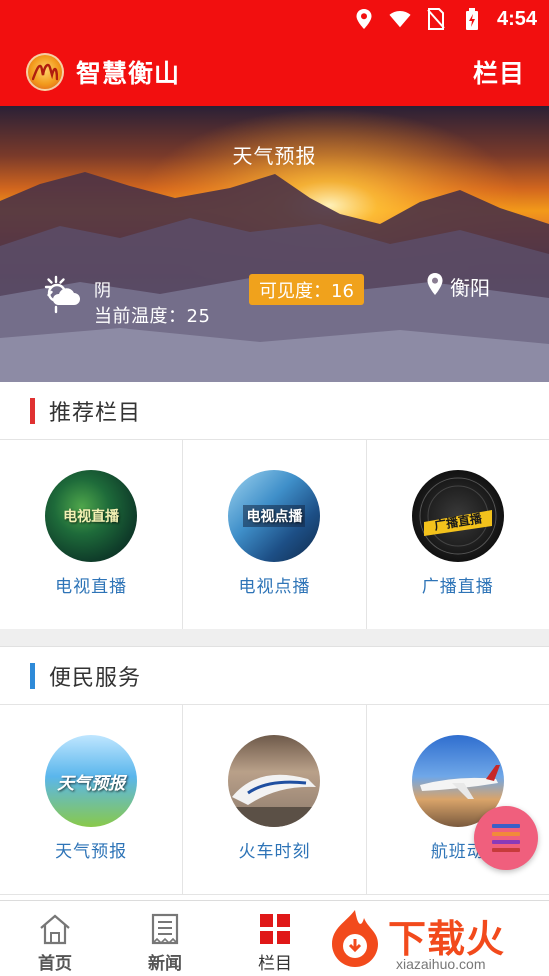 The height and width of the screenshot is (976, 549). Describe the element at coordinates (165, 964) in the screenshot. I see `nav-label: 新闻` at that location.